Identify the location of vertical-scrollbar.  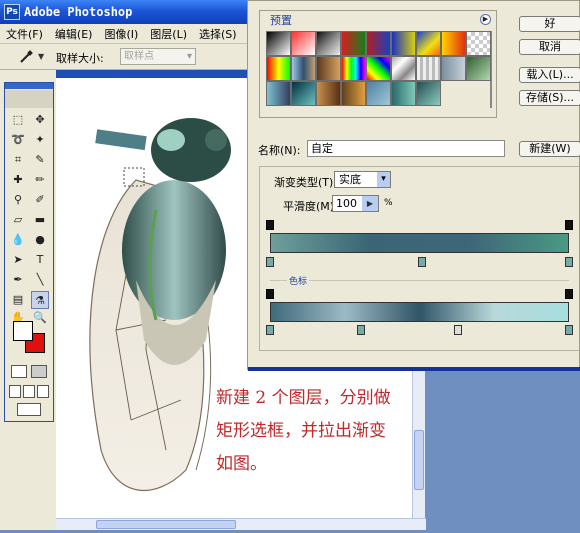
(418, 450).